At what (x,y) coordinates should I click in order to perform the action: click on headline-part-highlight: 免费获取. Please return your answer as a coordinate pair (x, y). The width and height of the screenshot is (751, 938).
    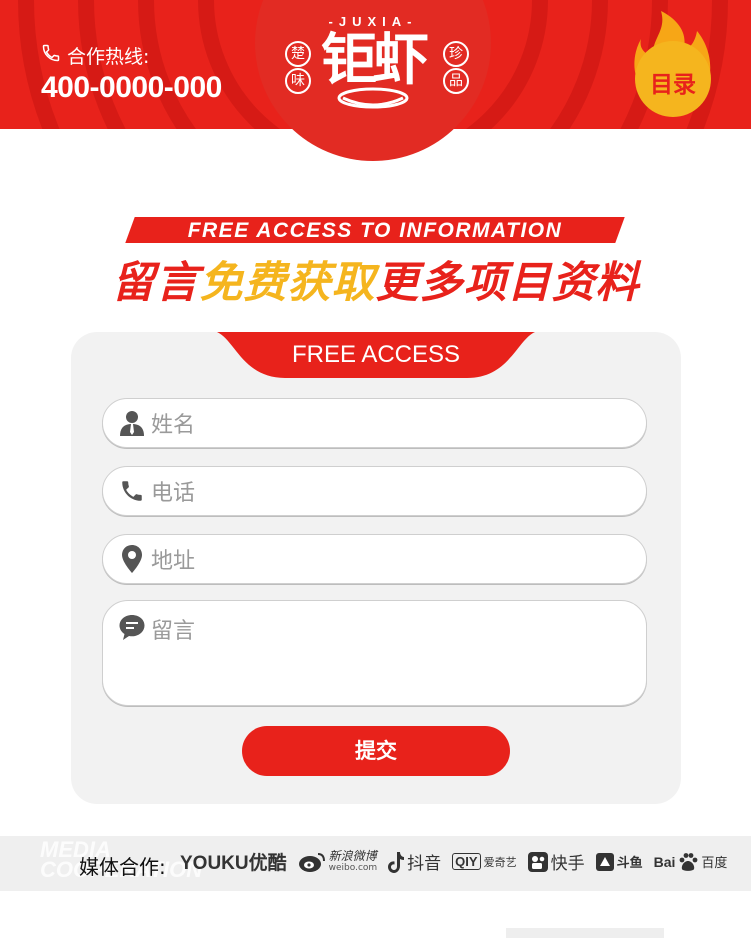
    Looking at the image, I should click on (287, 283).